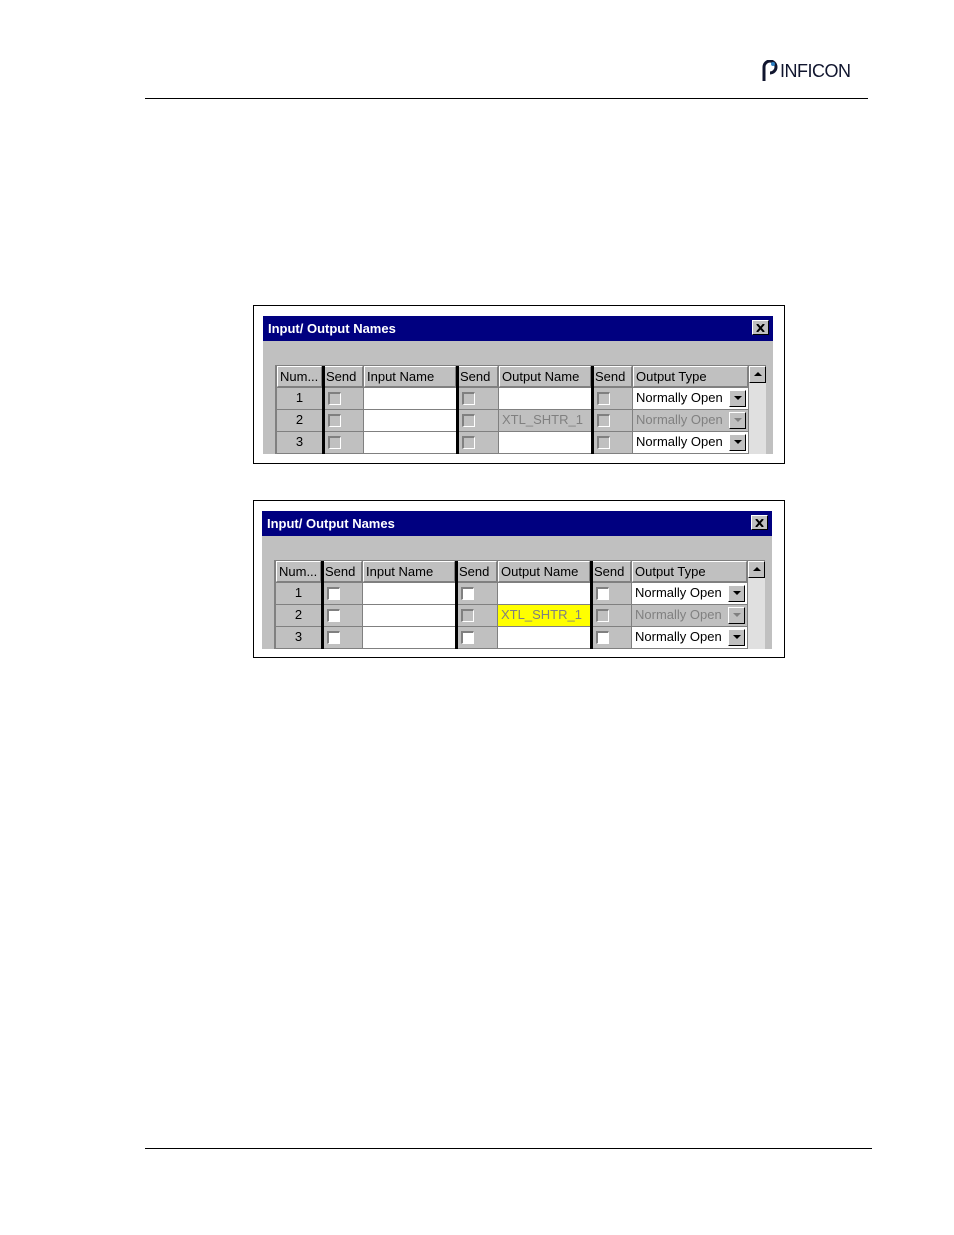  I want to click on row-number: 1, so click(299, 398).